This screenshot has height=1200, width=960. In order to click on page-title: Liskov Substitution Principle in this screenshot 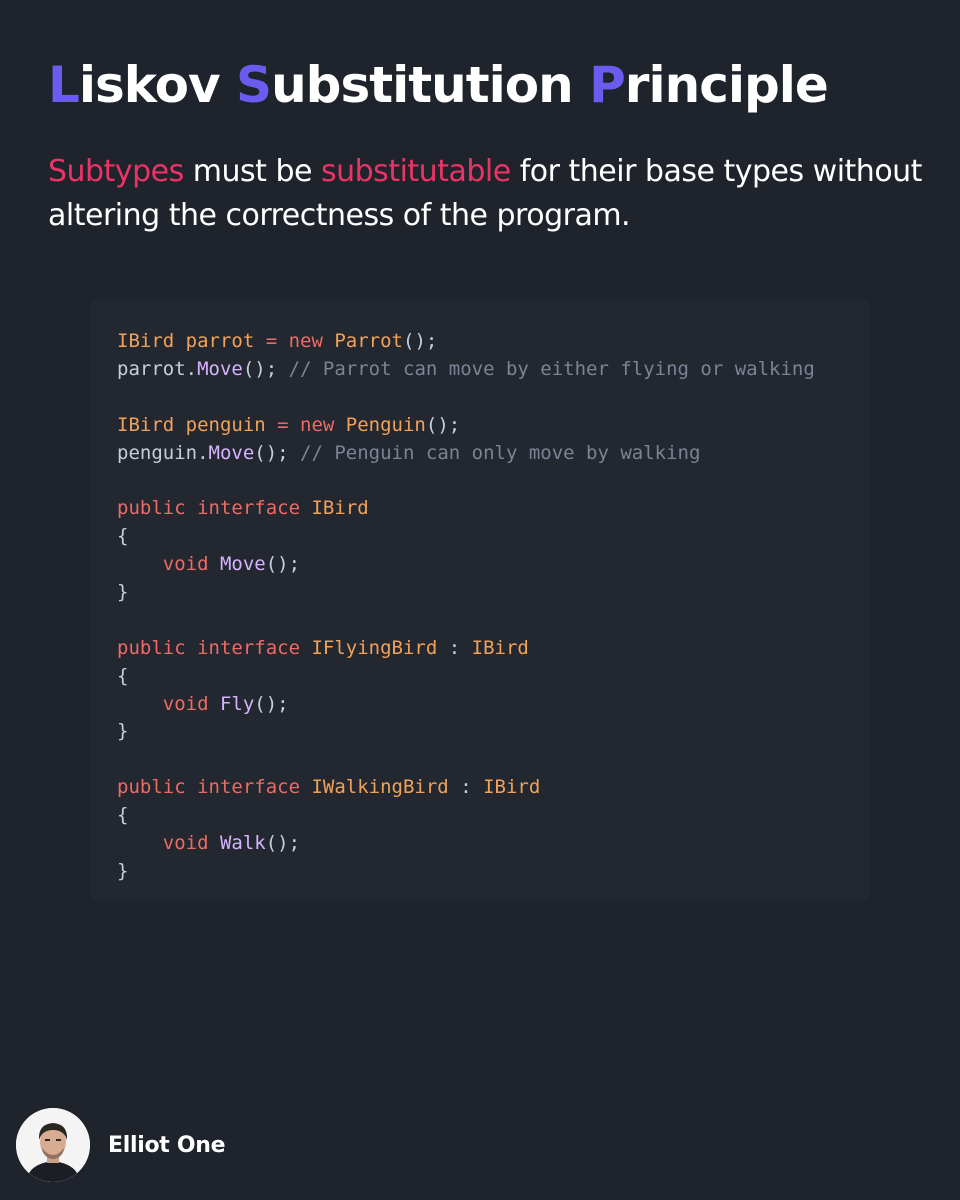, I will do `click(438, 85)`.